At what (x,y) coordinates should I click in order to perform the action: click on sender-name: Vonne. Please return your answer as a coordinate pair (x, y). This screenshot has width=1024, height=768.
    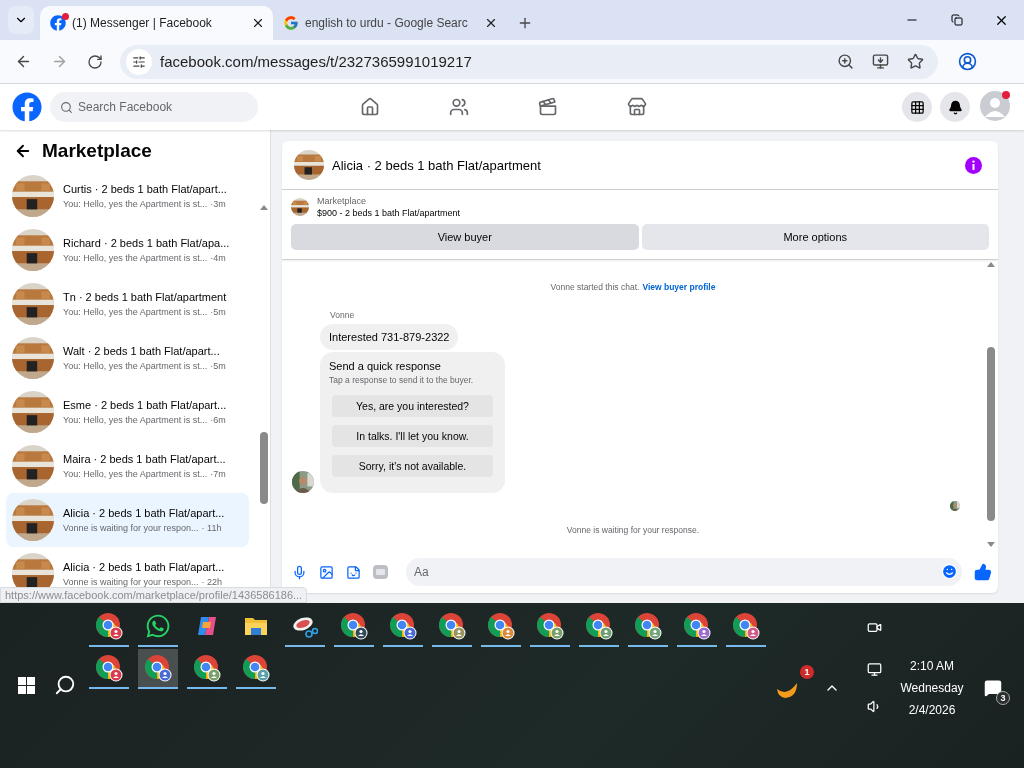
    Looking at the image, I should click on (343, 315).